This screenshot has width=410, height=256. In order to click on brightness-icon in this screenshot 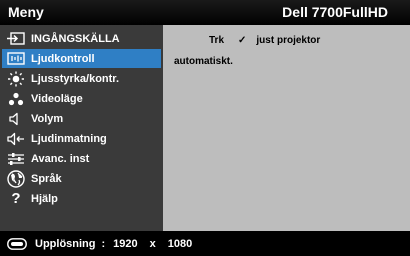, I will do `click(16, 78)`.